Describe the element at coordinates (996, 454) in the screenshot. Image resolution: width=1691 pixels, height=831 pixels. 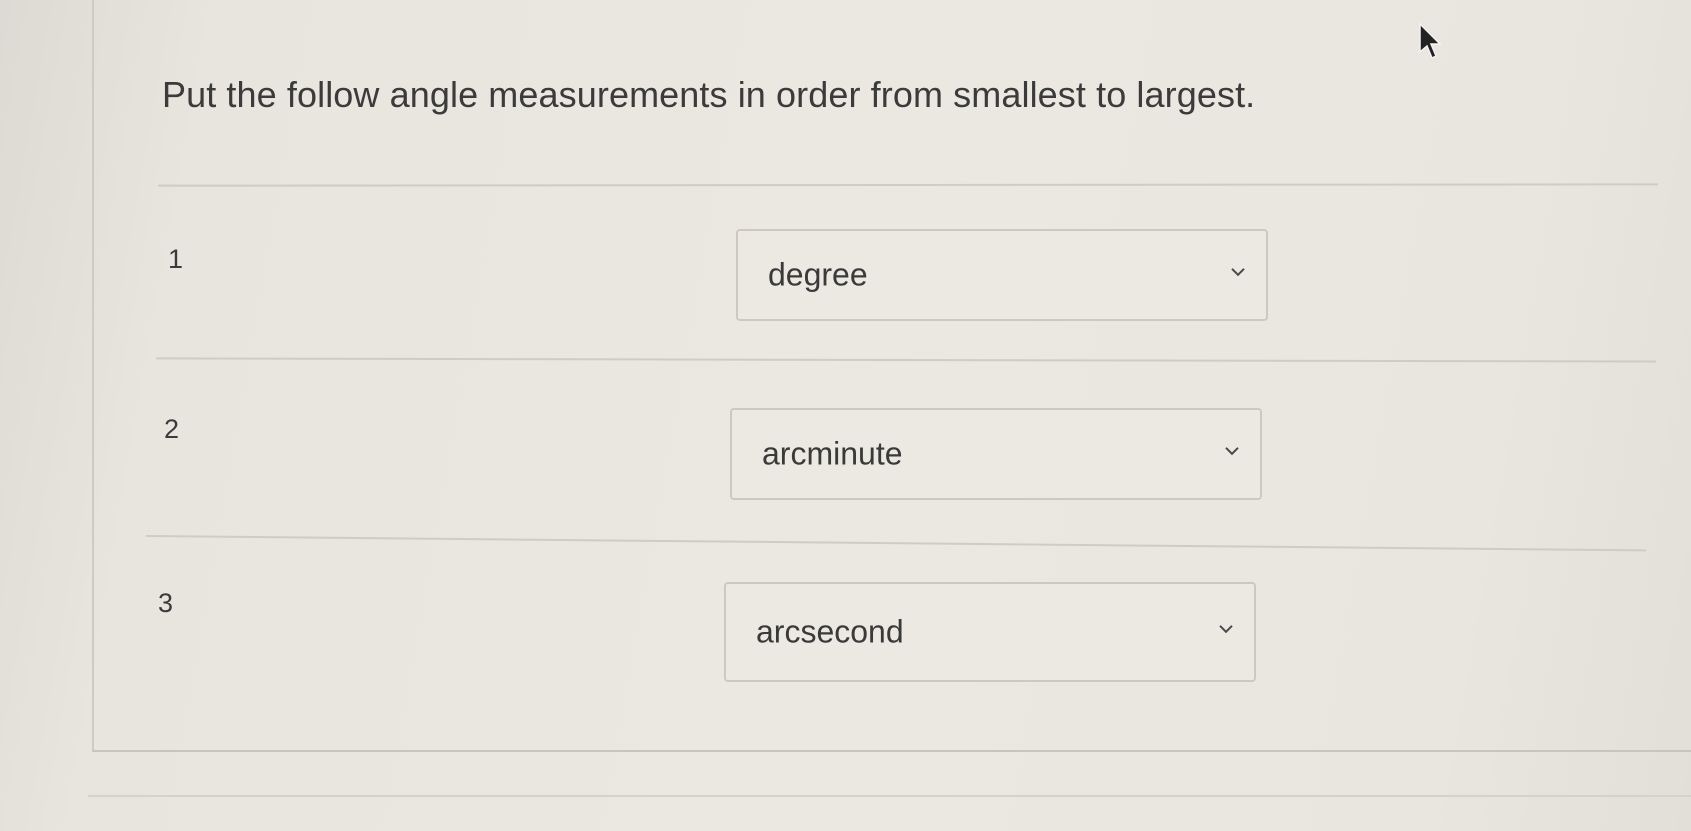
I see `order-select-2: arcminute` at that location.